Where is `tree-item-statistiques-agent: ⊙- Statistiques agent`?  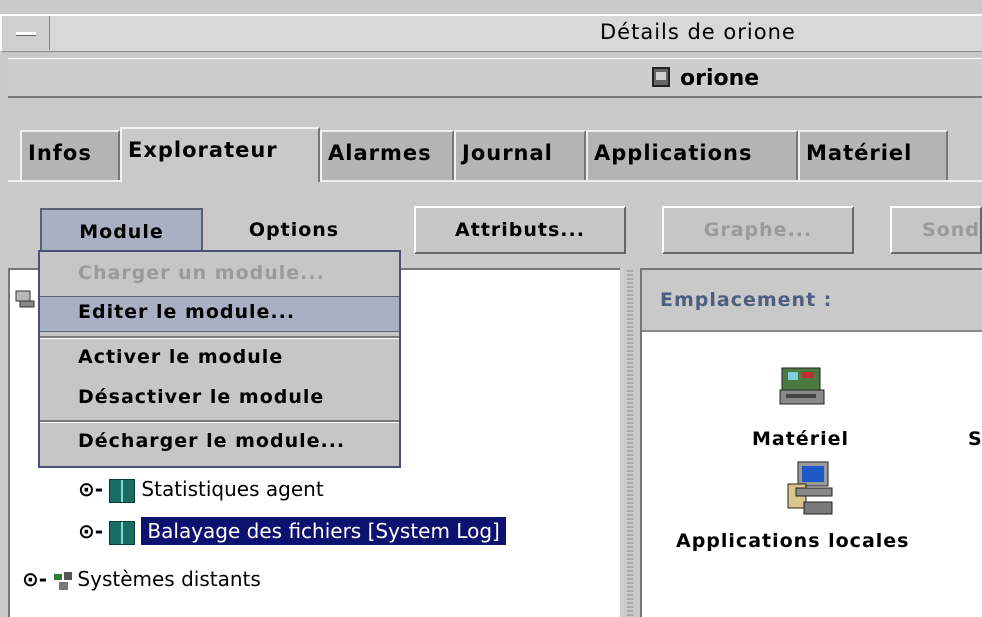 tree-item-statistiques-agent: ⊙- Statistiques agent is located at coordinates (201, 490).